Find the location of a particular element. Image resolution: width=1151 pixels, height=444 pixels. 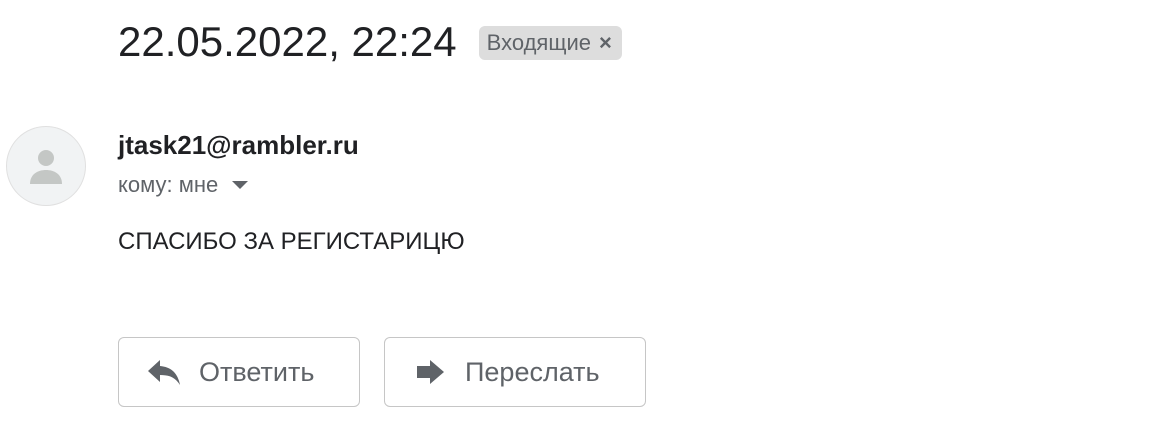

label-chip-inbox: Входящие × is located at coordinates (550, 43).